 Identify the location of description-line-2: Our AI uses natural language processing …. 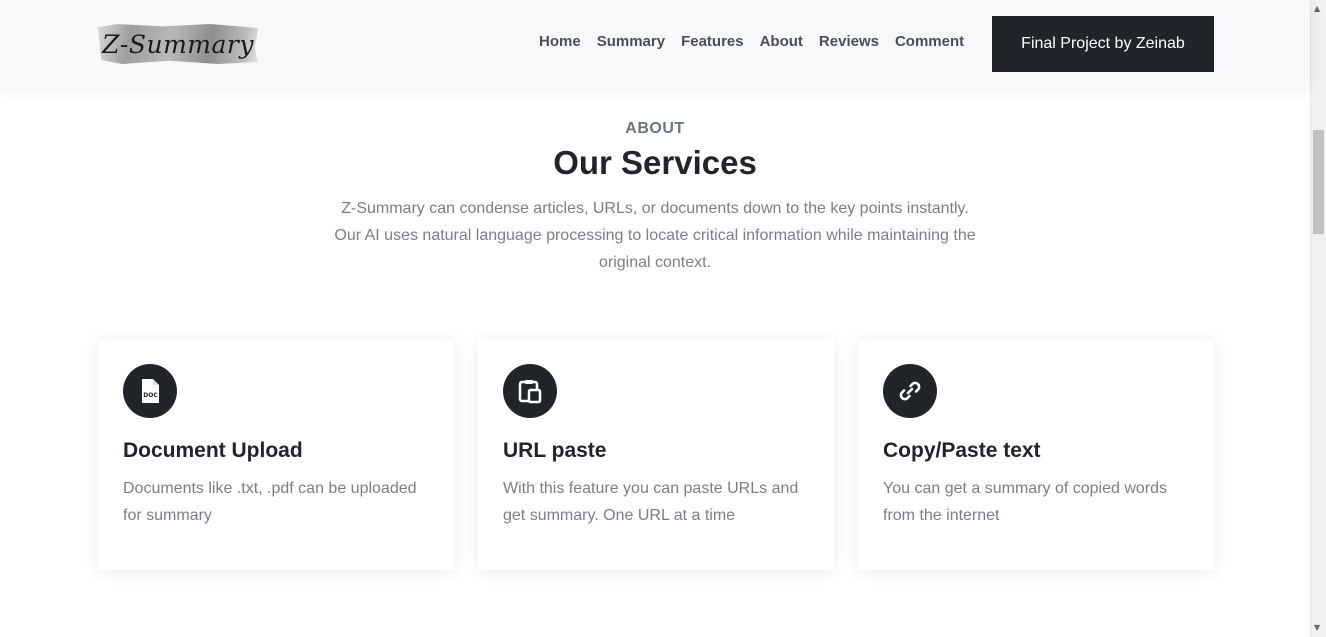
(655, 235).